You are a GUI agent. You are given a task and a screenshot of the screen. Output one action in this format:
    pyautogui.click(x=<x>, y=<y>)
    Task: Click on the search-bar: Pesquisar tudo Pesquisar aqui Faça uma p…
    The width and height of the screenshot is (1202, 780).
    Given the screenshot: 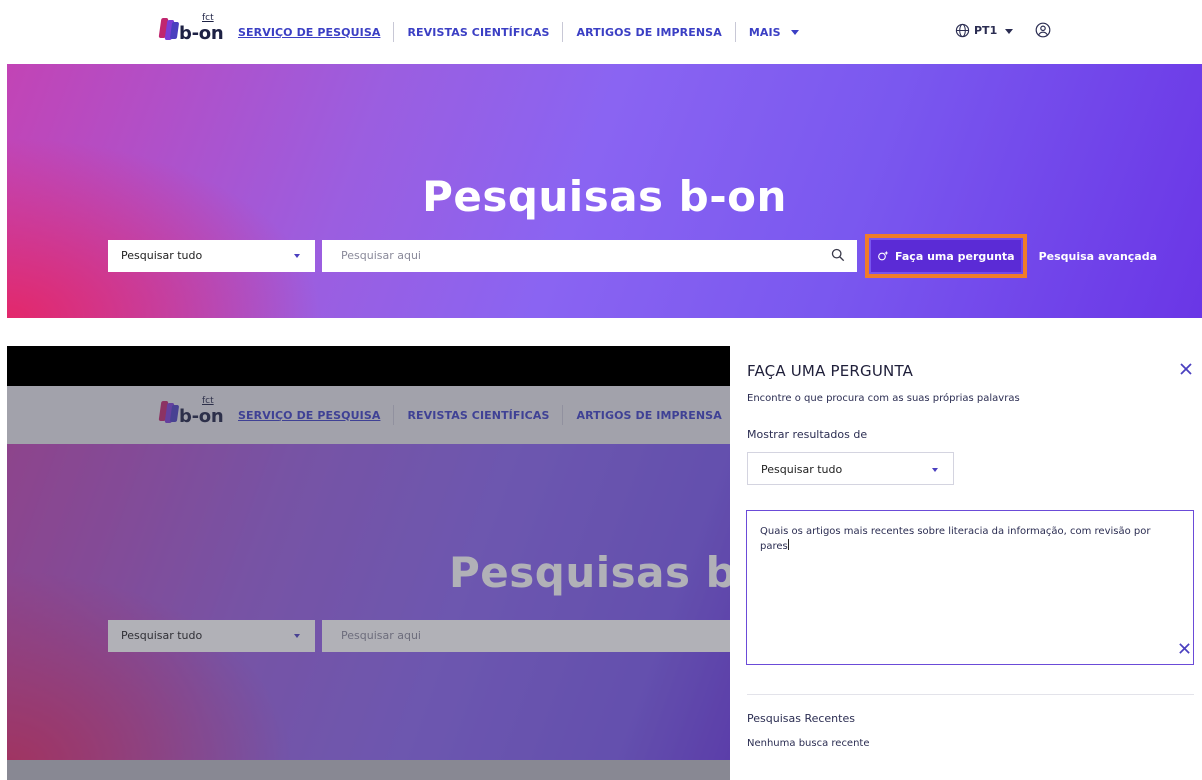 What is the action you would take?
    pyautogui.click(x=632, y=256)
    